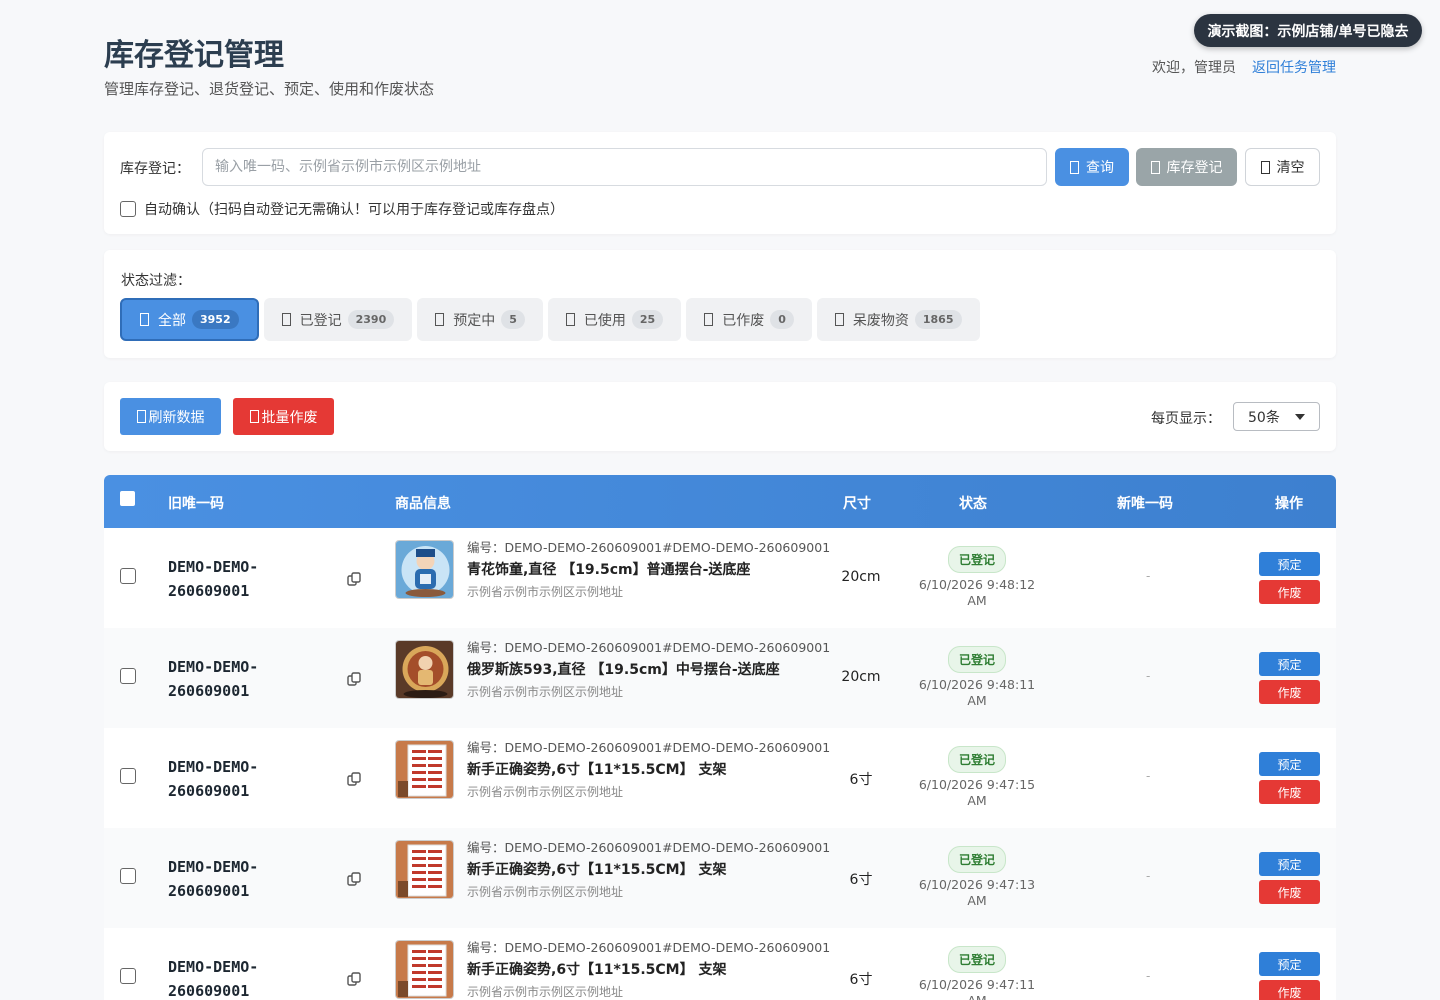 The width and height of the screenshot is (1440, 1000). Describe the element at coordinates (289, 417) in the screenshot. I see `batch-void-button-label: 批量作废` at that location.